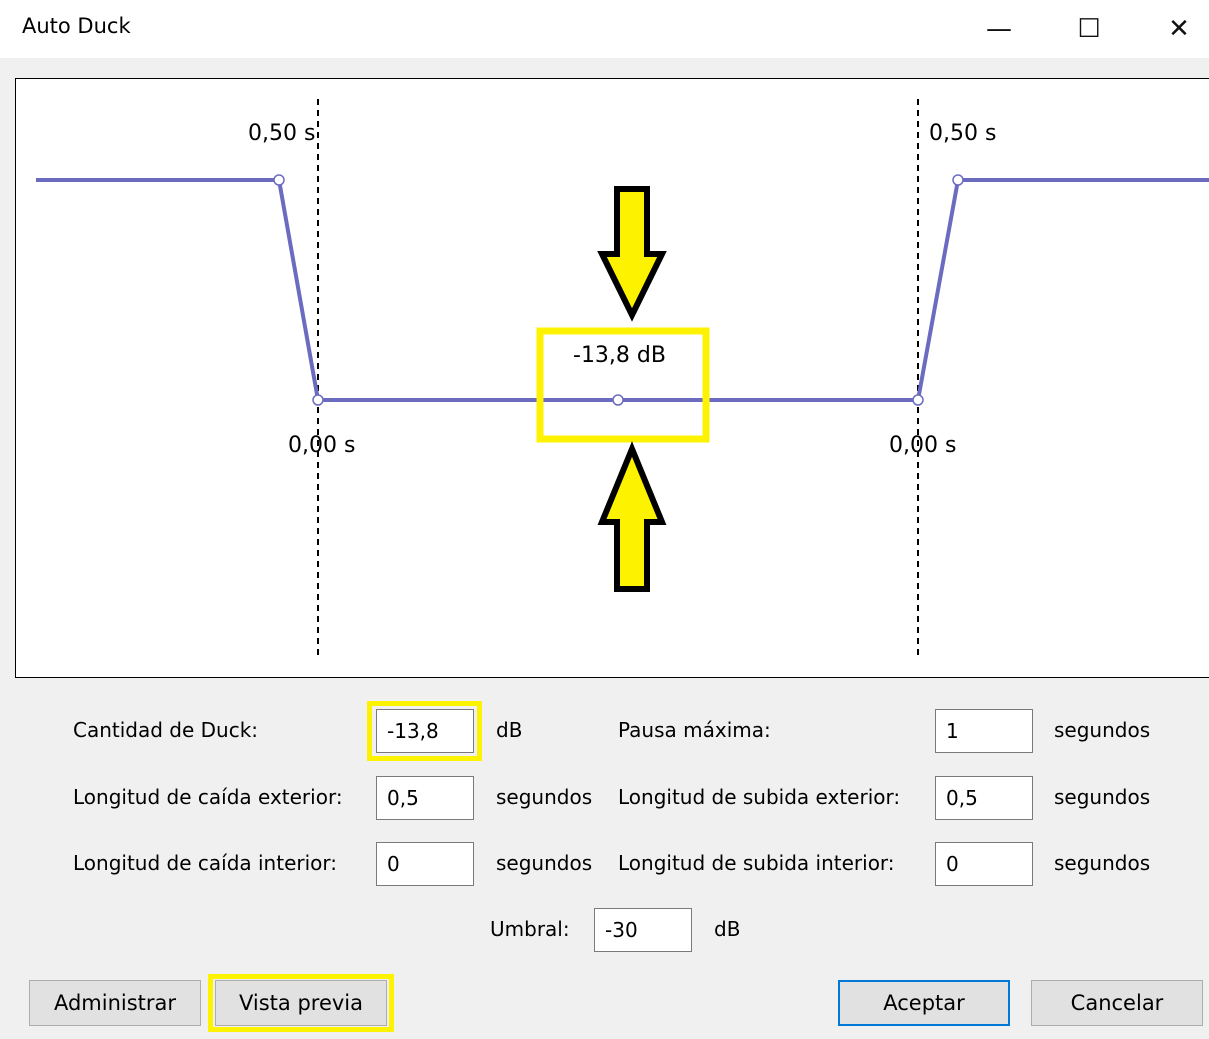  What do you see at coordinates (618, 400) in the screenshot?
I see `duck-level-handle` at bounding box center [618, 400].